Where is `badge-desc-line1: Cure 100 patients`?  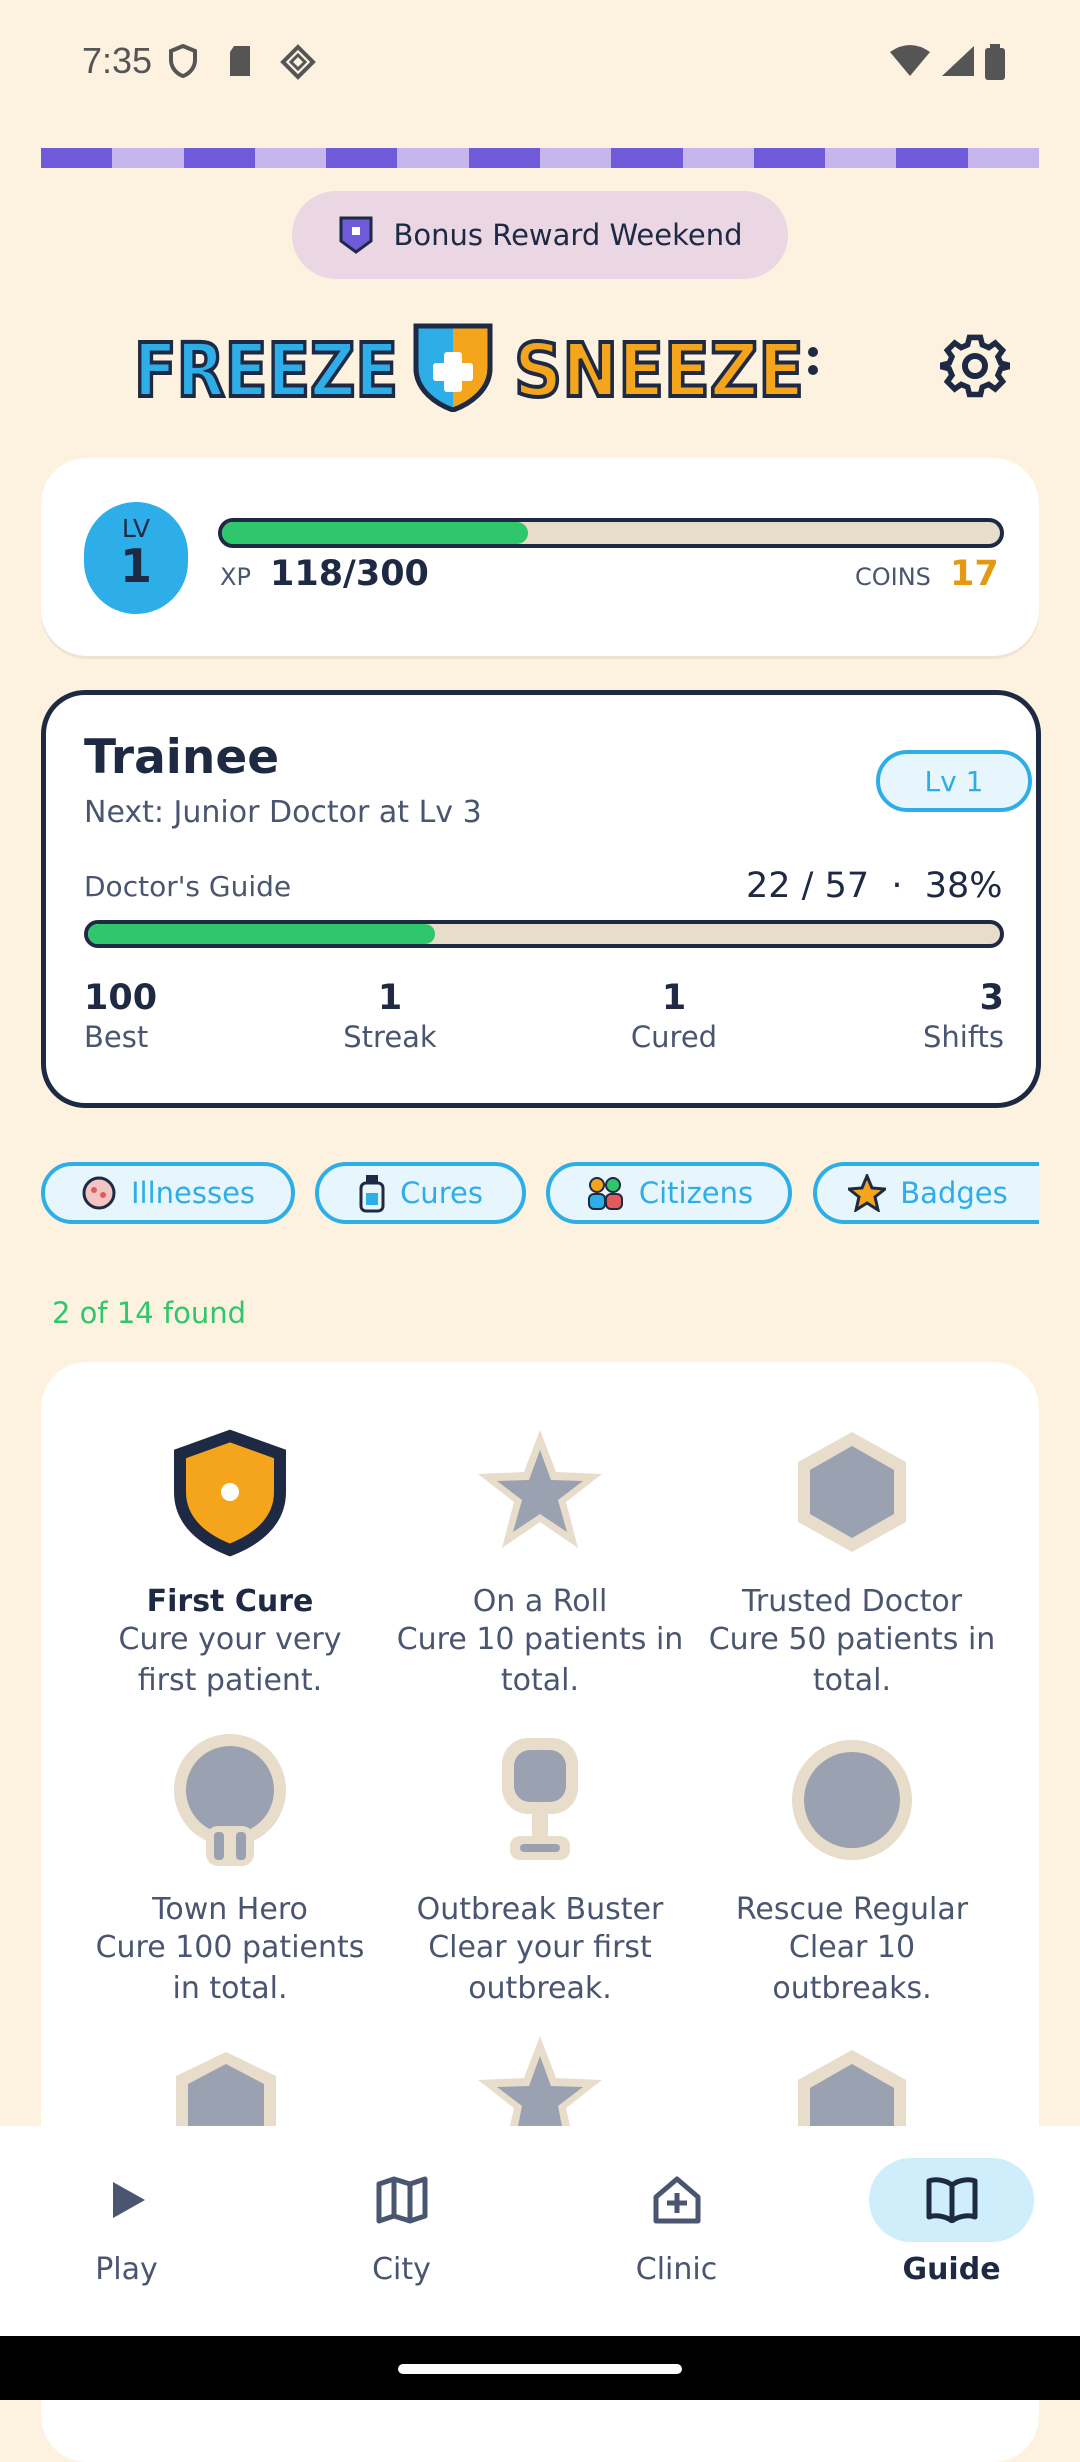 badge-desc-line1: Cure 100 patients is located at coordinates (230, 1947).